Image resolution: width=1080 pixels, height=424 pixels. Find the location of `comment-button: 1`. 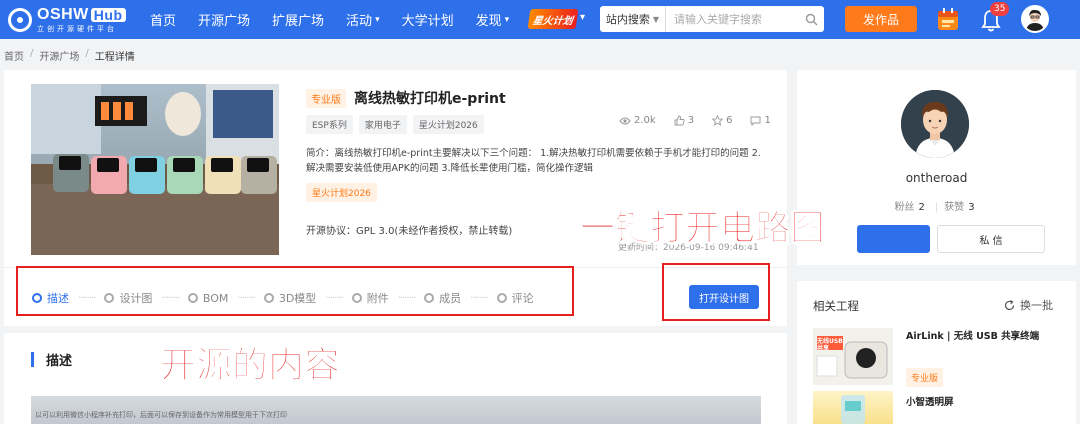

comment-button: 1 is located at coordinates (760, 120).